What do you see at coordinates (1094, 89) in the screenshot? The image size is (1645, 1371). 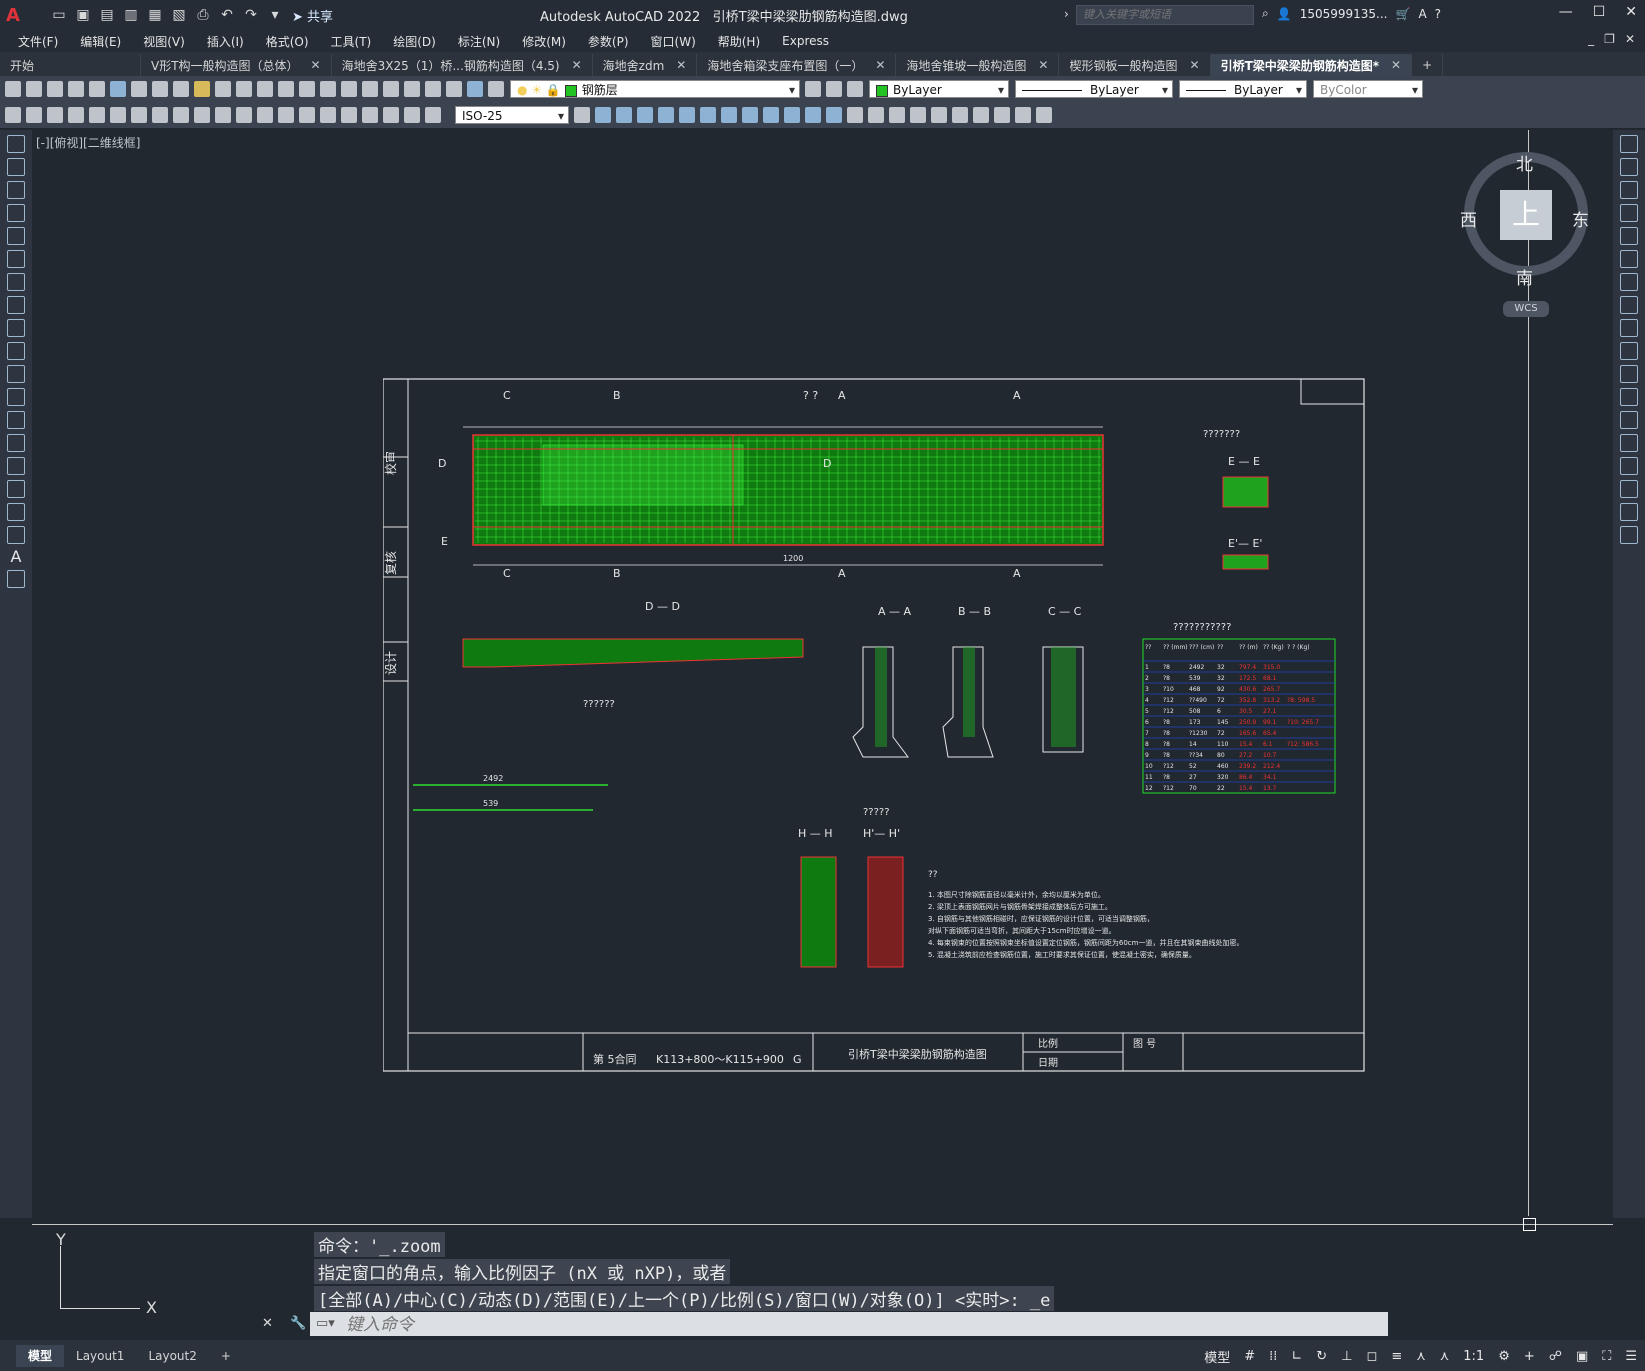 I see `linetype-dropdown: ByLayer` at bounding box center [1094, 89].